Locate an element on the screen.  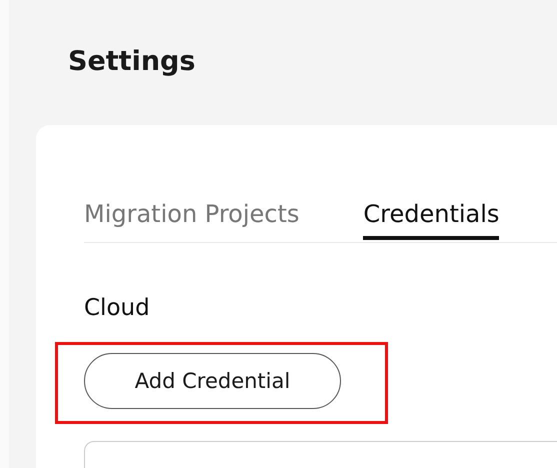
tab: Migration Projects is located at coordinates (192, 216).